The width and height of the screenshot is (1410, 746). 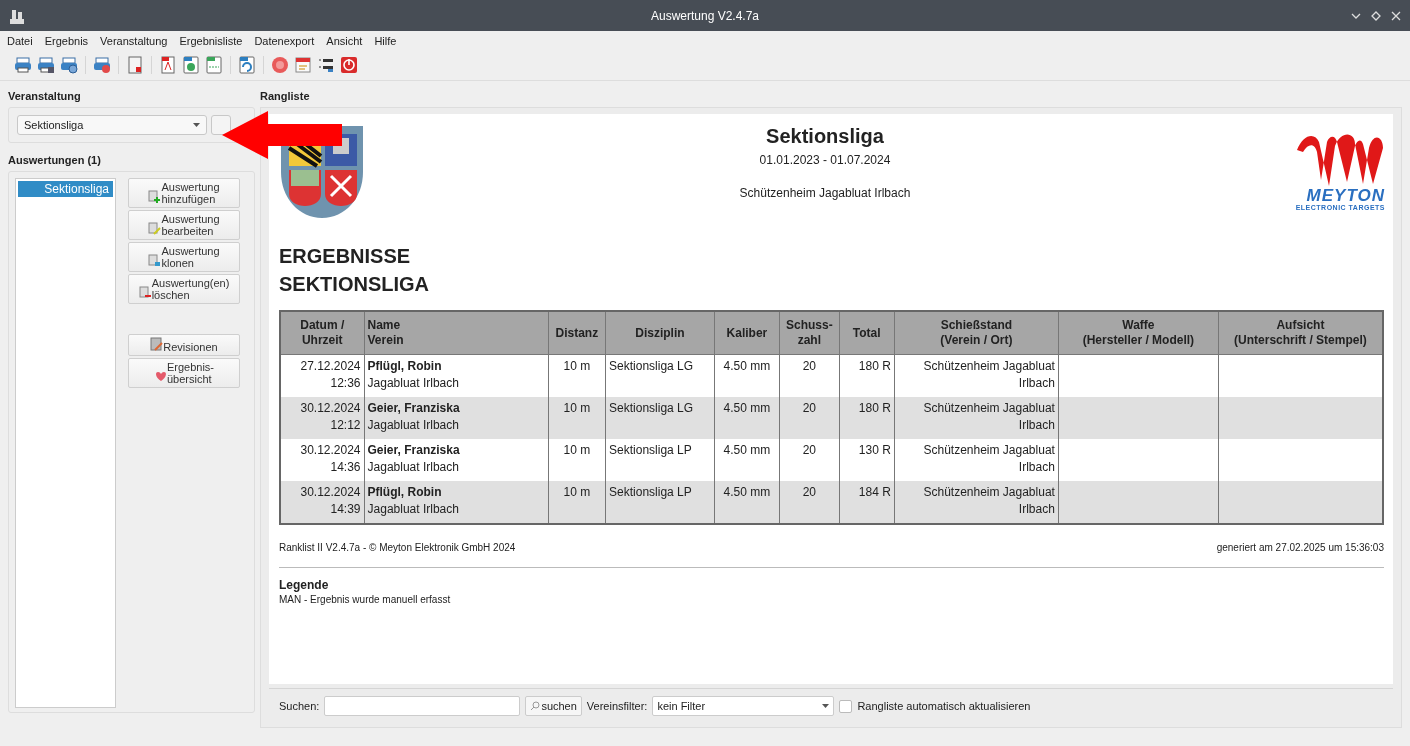 I want to click on calendar-icon, so click(x=303, y=65).